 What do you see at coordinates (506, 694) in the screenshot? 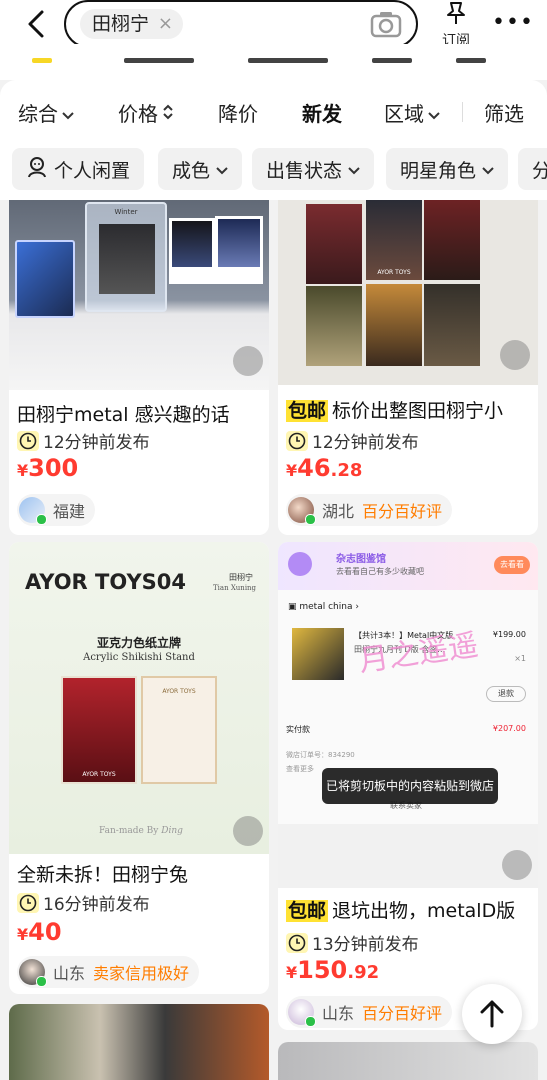
I see `order-refund-button: 退款` at bounding box center [506, 694].